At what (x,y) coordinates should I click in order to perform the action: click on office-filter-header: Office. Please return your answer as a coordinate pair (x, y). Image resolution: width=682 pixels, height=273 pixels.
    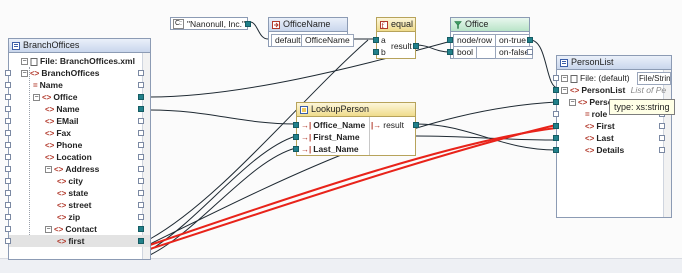
    Looking at the image, I should click on (490, 25).